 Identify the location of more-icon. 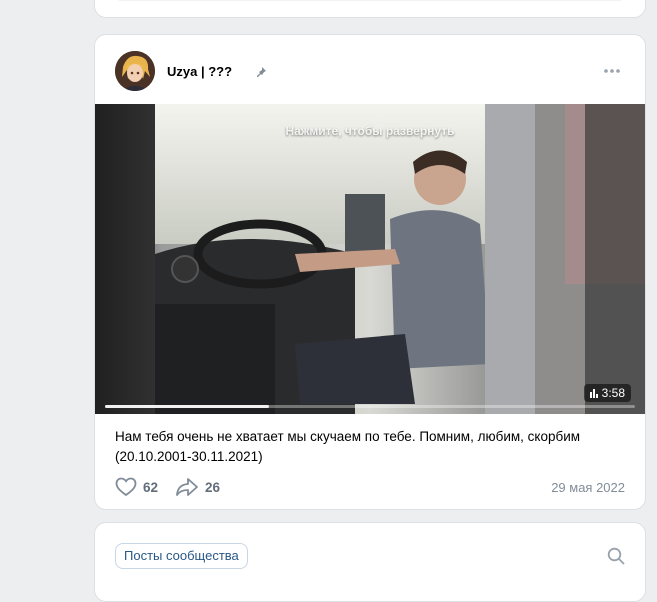
(612, 71).